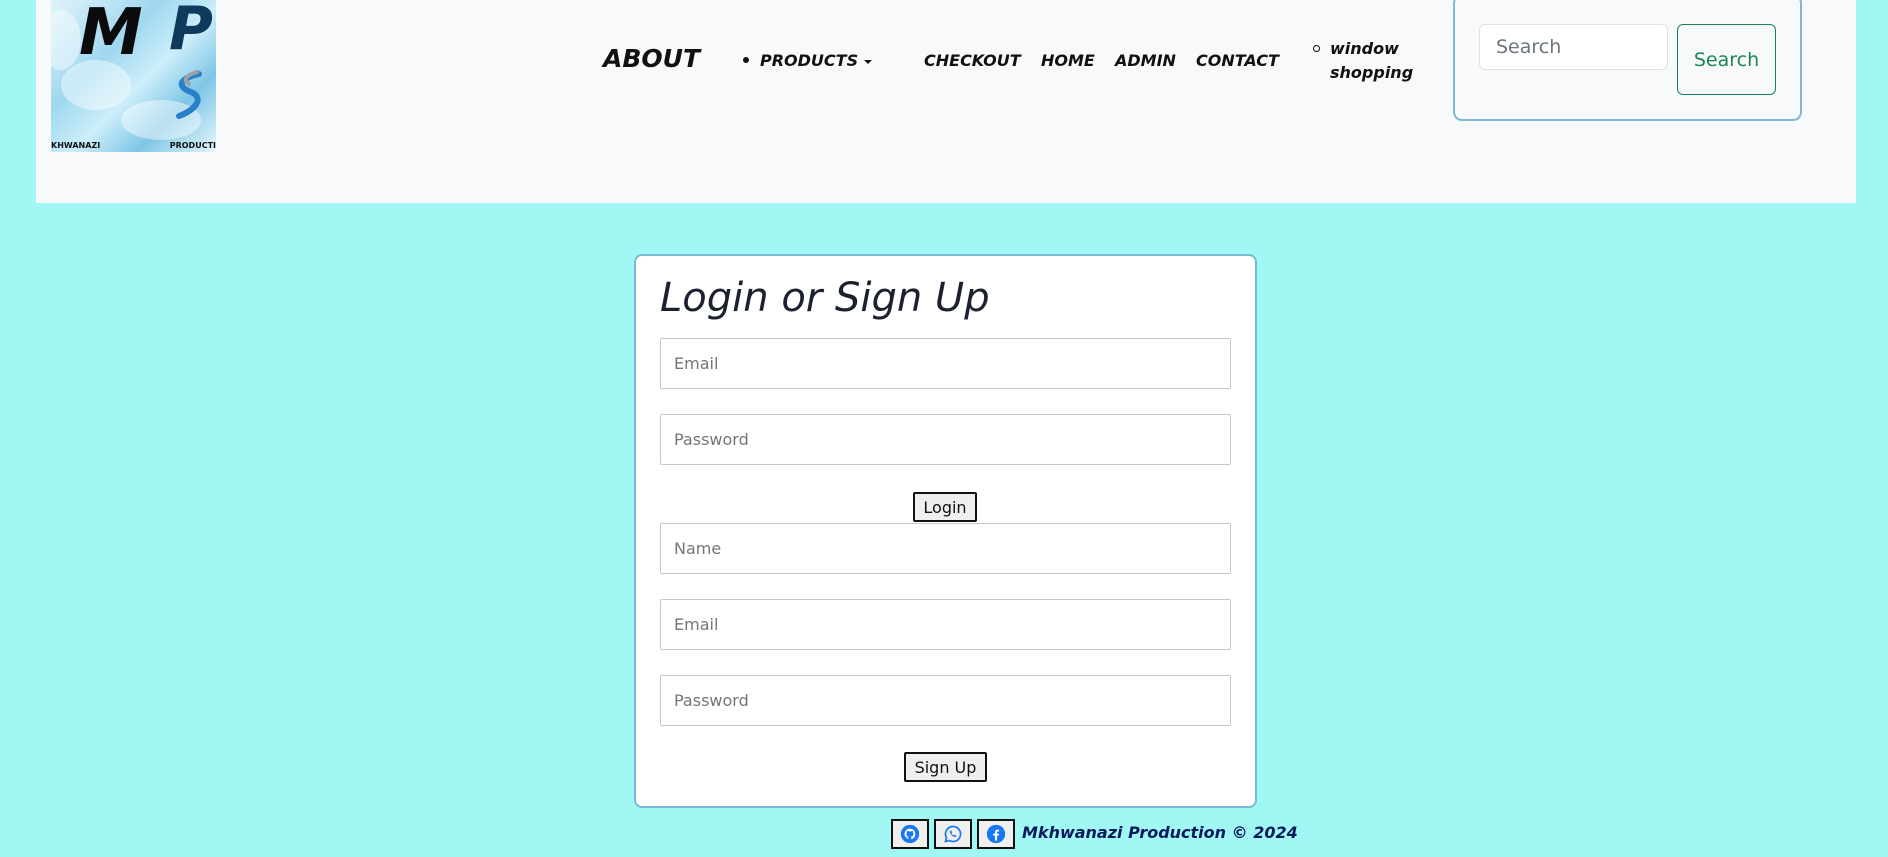 Image resolution: width=1888 pixels, height=857 pixels. I want to click on caret-down-icon, so click(868, 61).